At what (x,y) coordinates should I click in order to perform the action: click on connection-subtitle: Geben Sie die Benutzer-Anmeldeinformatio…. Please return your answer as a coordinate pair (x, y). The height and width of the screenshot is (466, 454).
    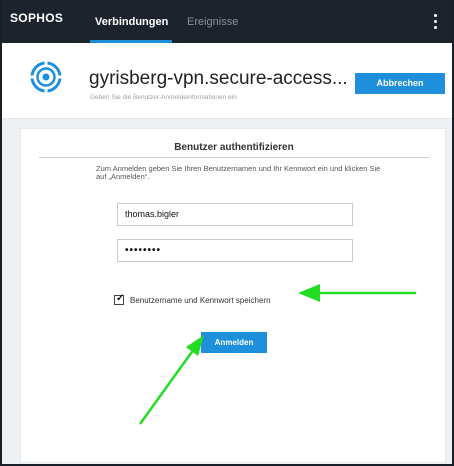
    Looking at the image, I should click on (163, 97).